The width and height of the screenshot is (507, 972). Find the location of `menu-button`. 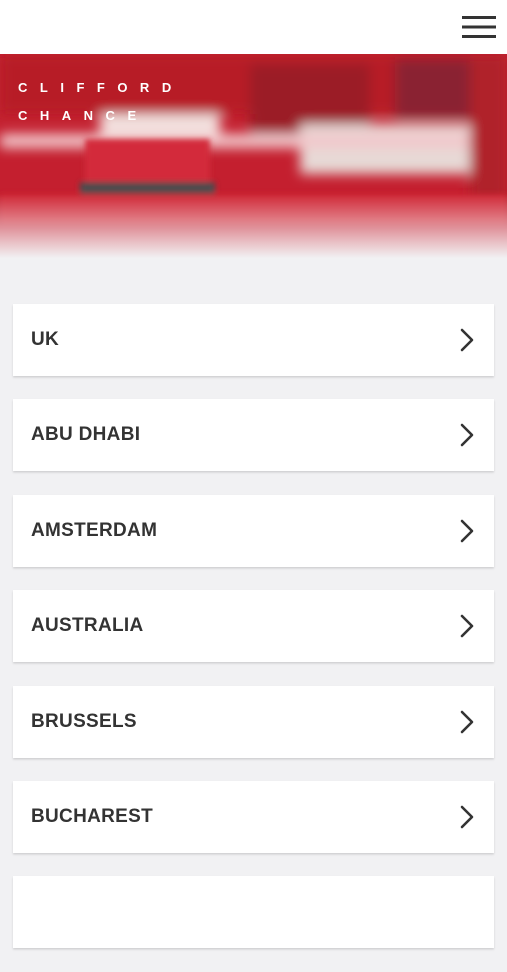

menu-button is located at coordinates (479, 27).